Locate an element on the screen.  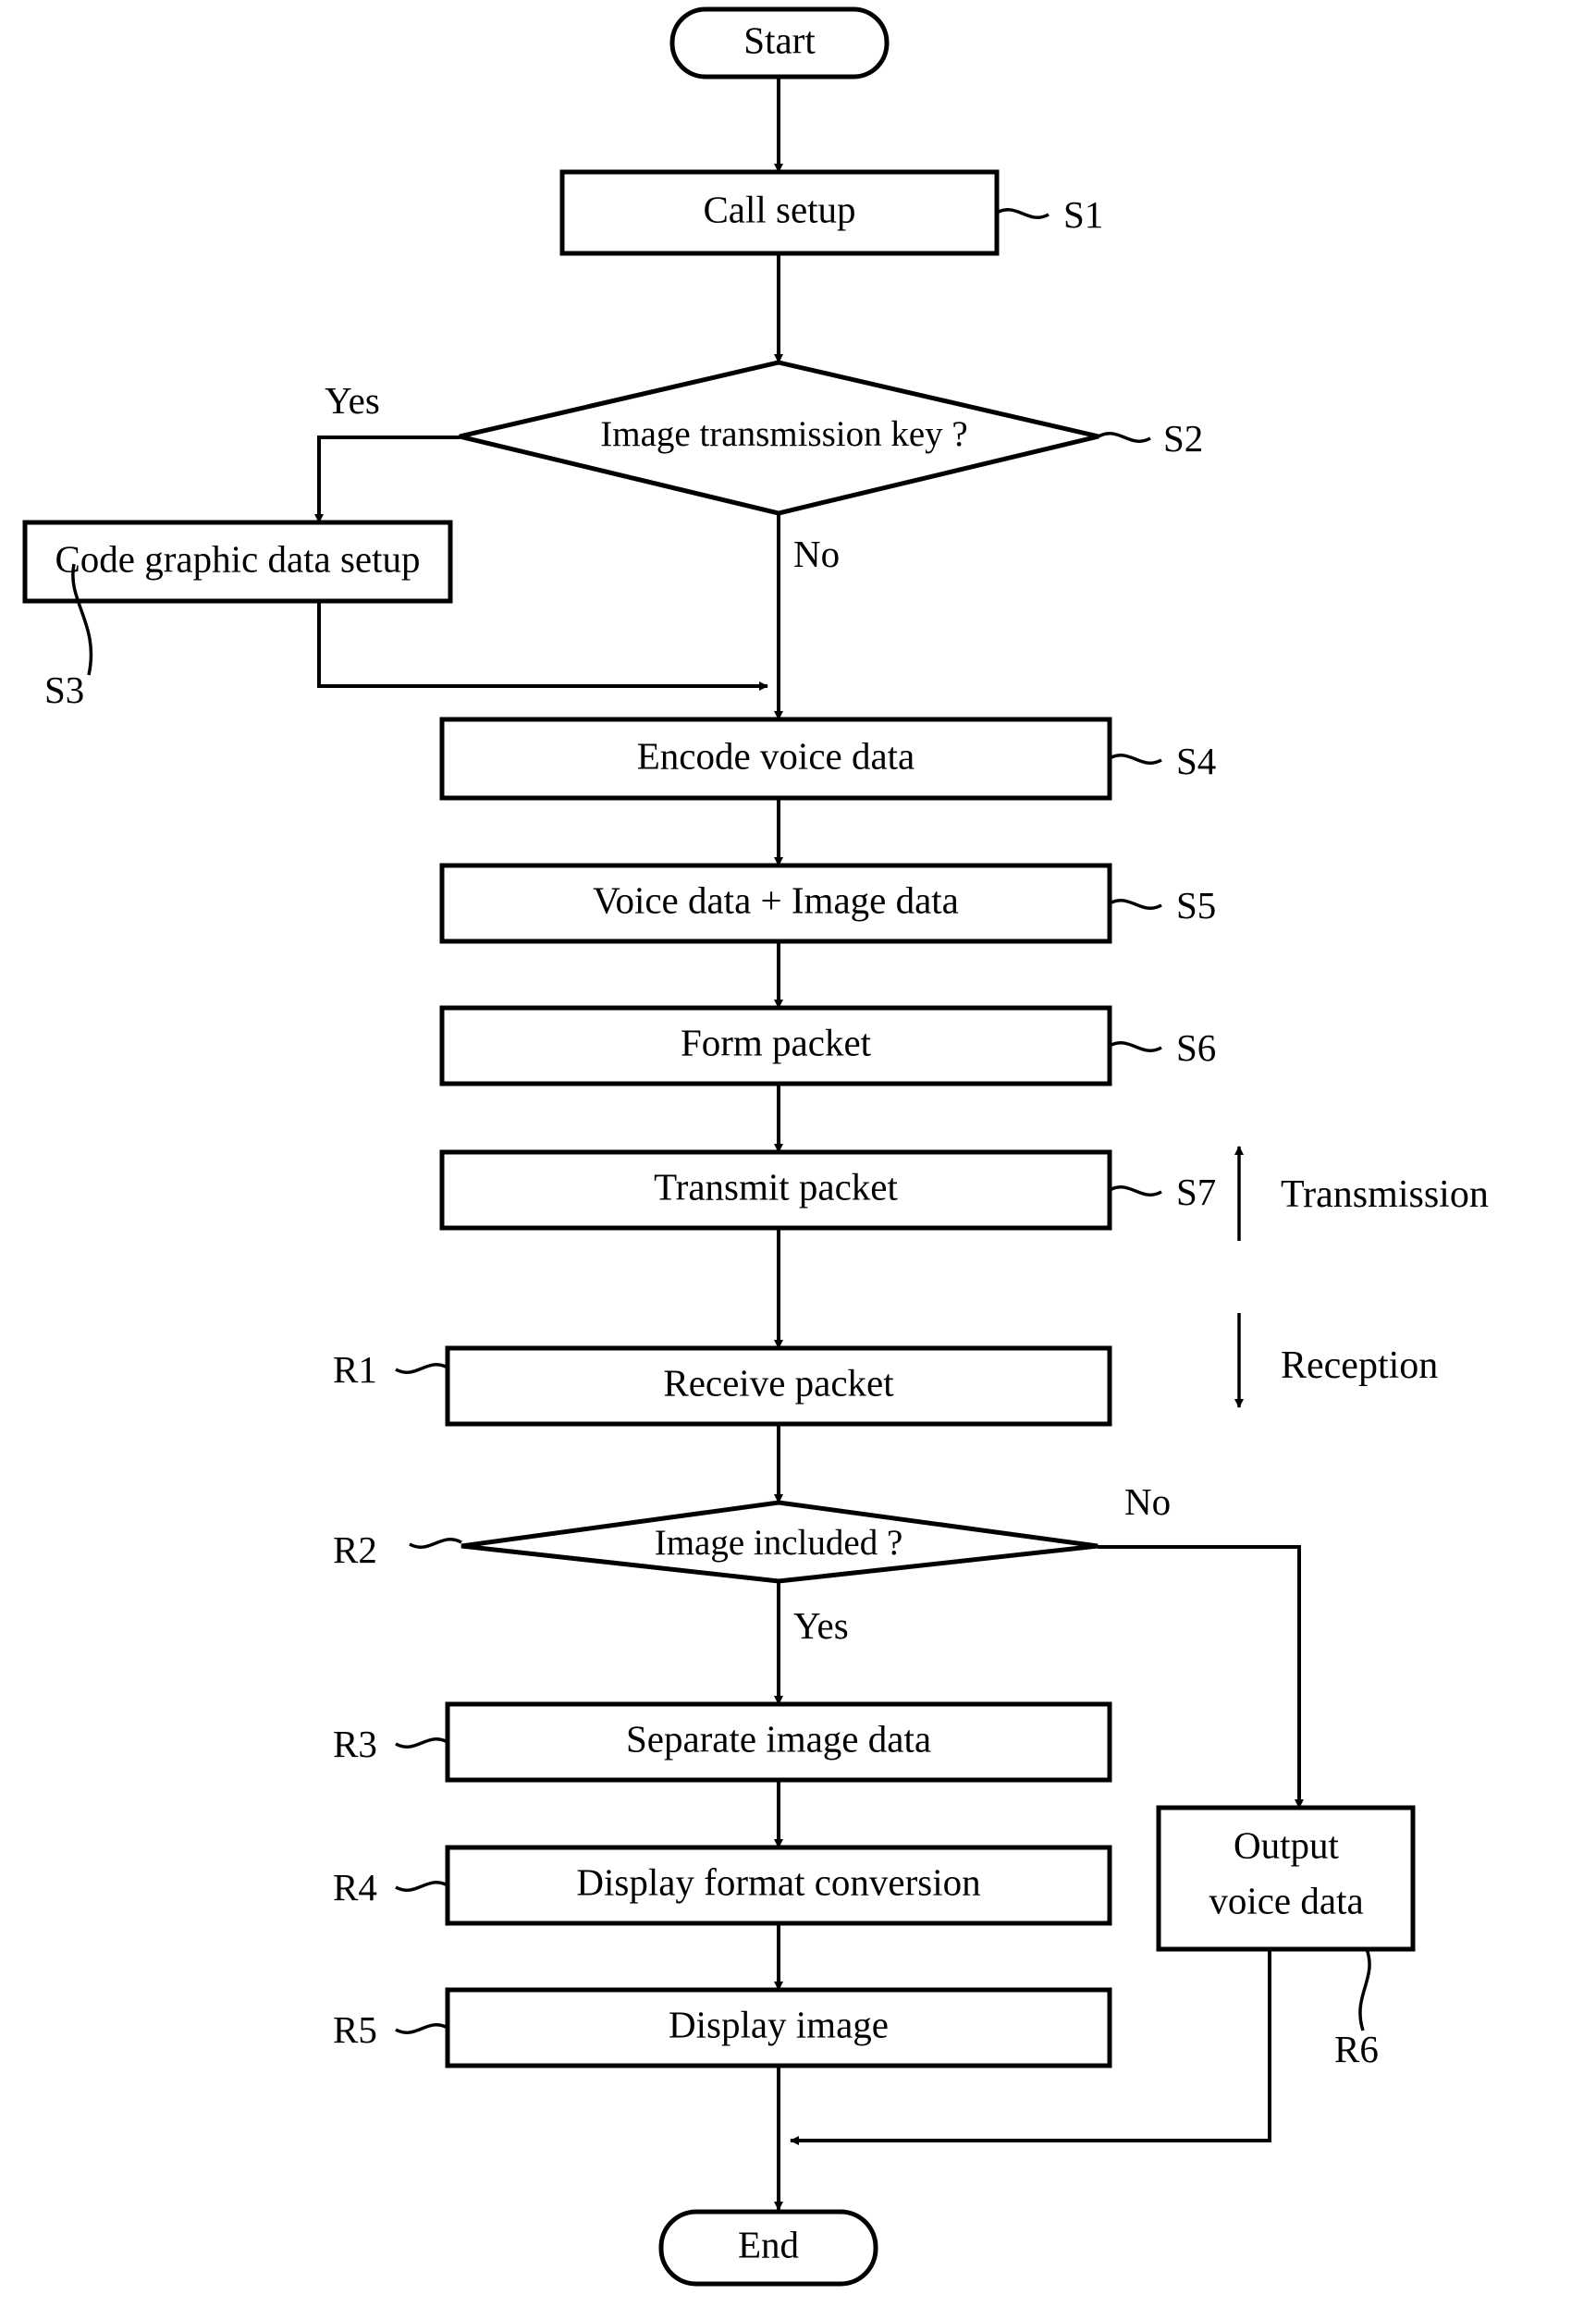
node-s2: Image transmission key ? is located at coordinates (779, 438).